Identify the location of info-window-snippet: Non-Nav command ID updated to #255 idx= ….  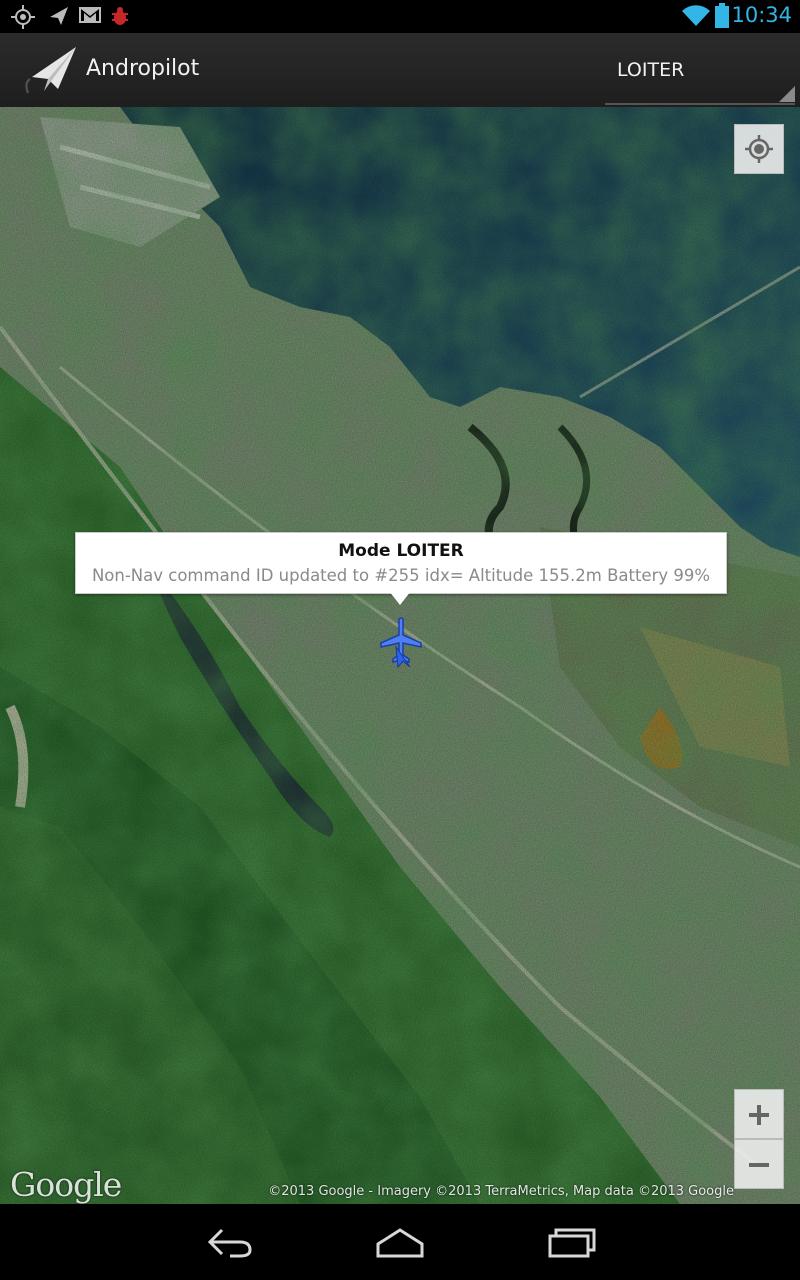
(401, 575).